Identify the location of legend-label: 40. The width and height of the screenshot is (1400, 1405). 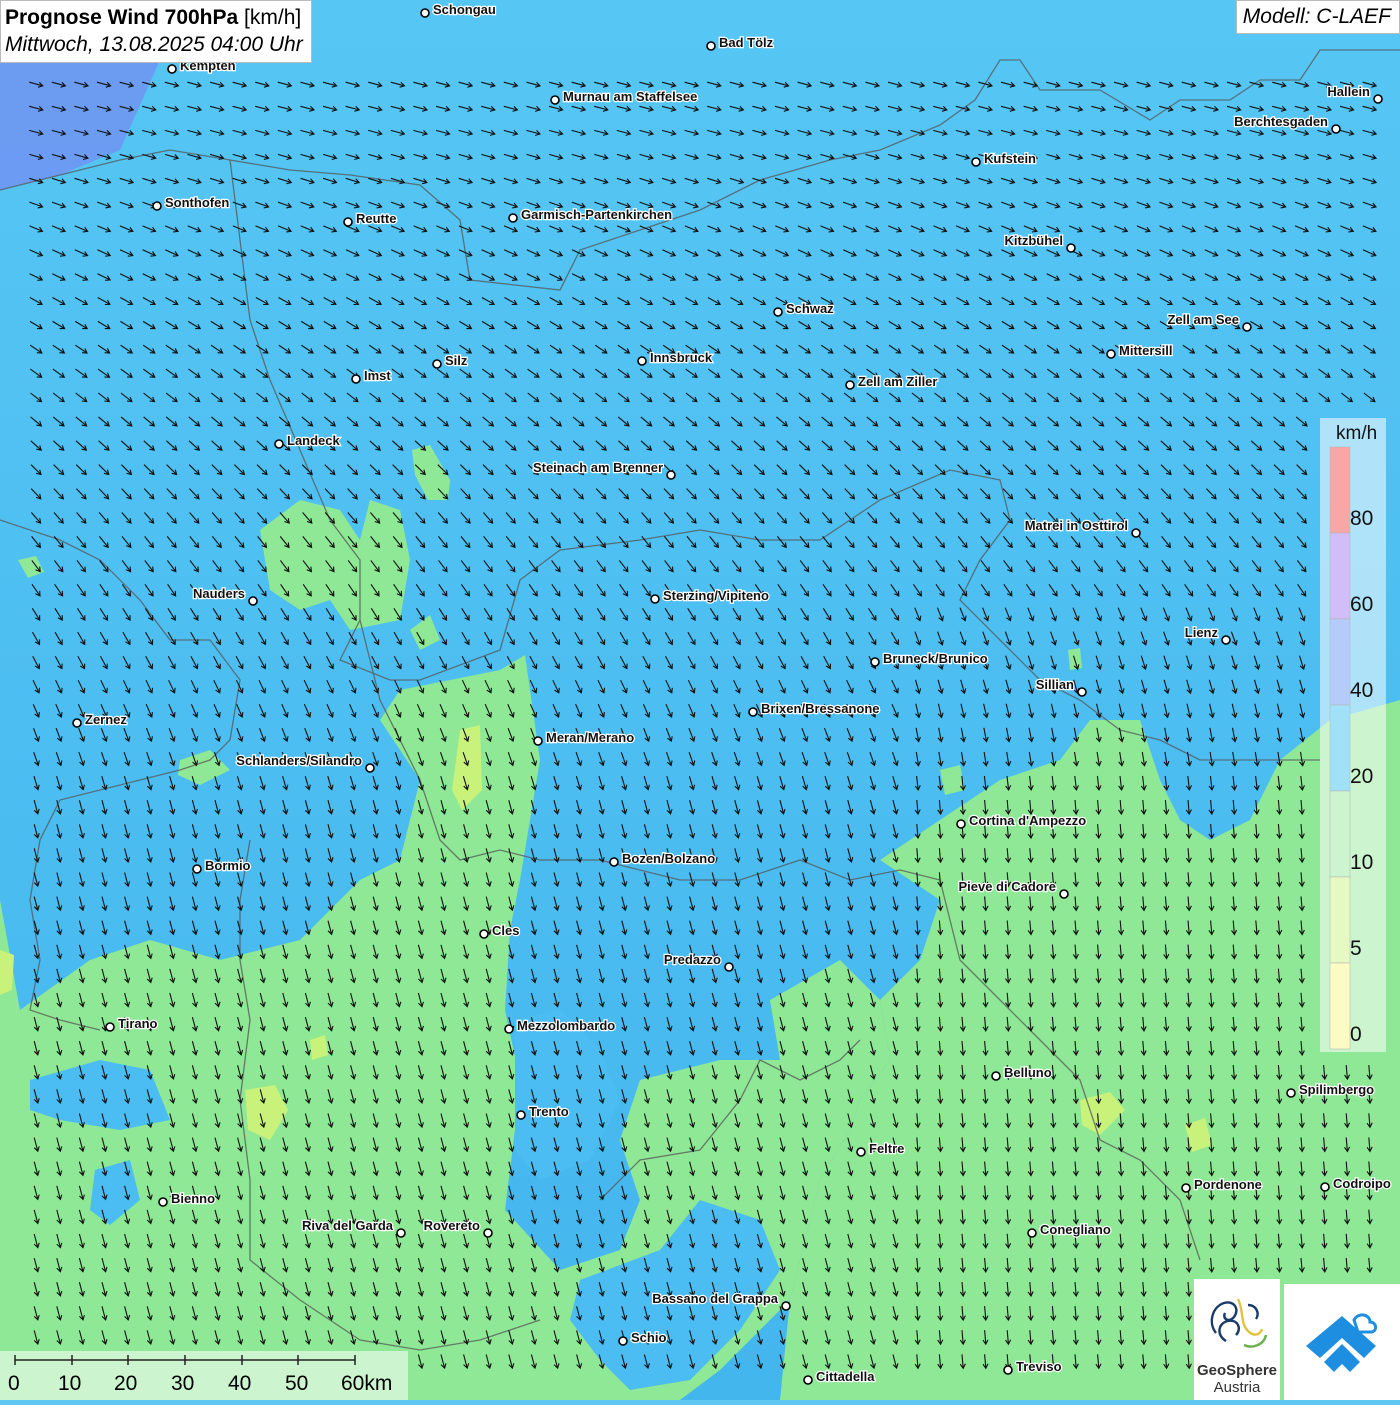
(1362, 690).